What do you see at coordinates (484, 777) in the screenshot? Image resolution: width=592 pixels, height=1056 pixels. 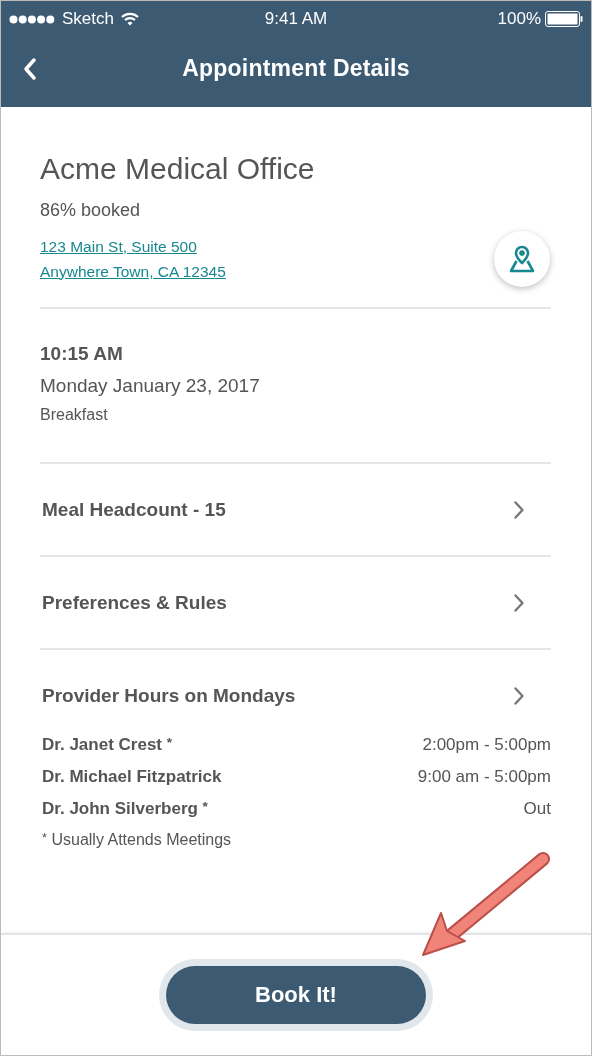 I see `provider-hours: 9:00 am - 5:00pm` at bounding box center [484, 777].